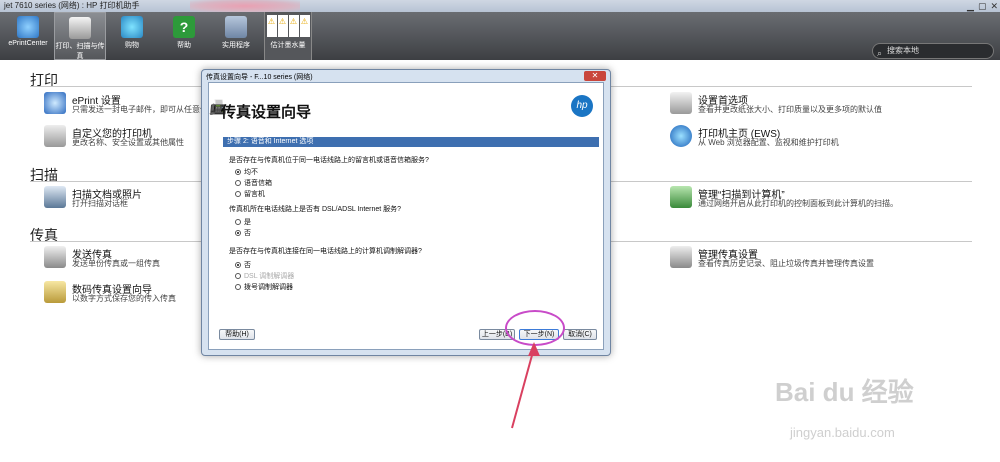 The width and height of the screenshot is (1000, 462). I want to click on scan-to-pc-icon, so click(681, 197).